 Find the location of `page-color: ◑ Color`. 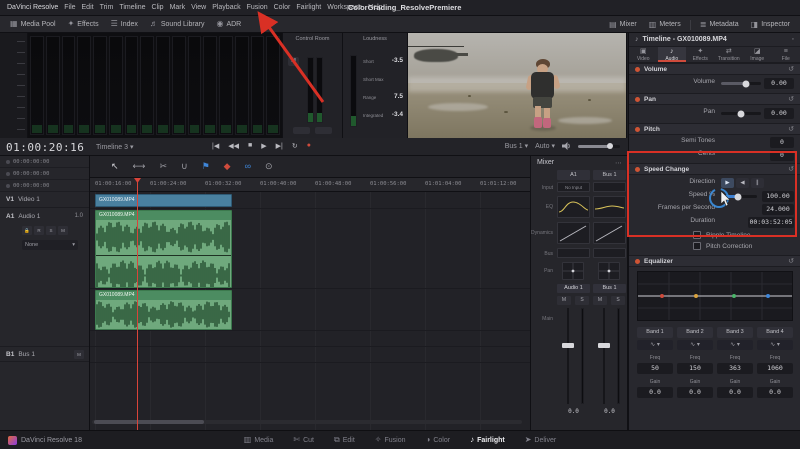

page-color: ◑ Color is located at coordinates (438, 440).